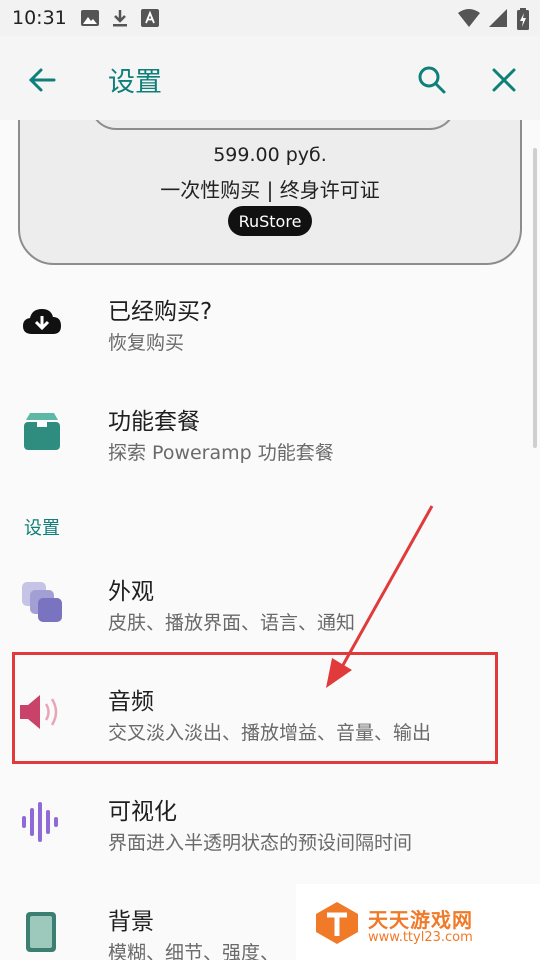 The width and height of the screenshot is (540, 960). I want to click on waveform-icon, so click(40, 822).